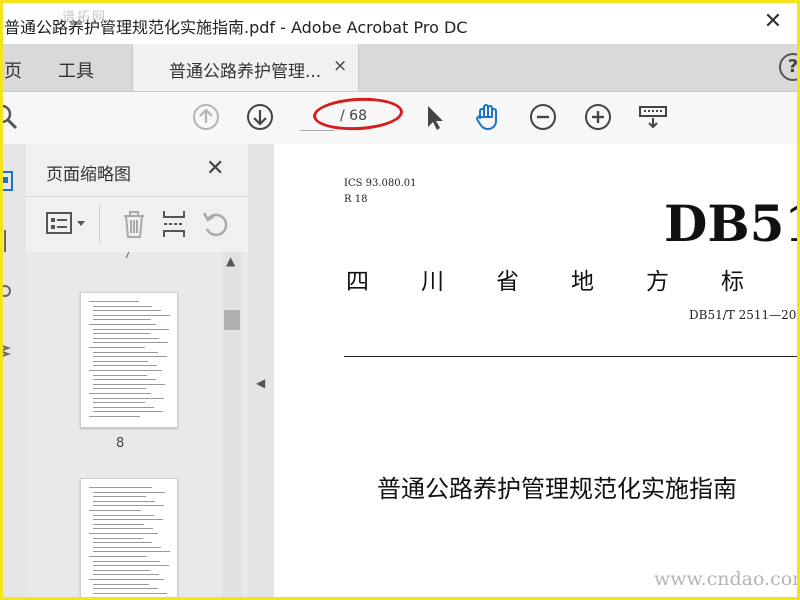  Describe the element at coordinates (260, 383) in the screenshot. I see `collapse-left-arrow-icon: ◀` at that location.